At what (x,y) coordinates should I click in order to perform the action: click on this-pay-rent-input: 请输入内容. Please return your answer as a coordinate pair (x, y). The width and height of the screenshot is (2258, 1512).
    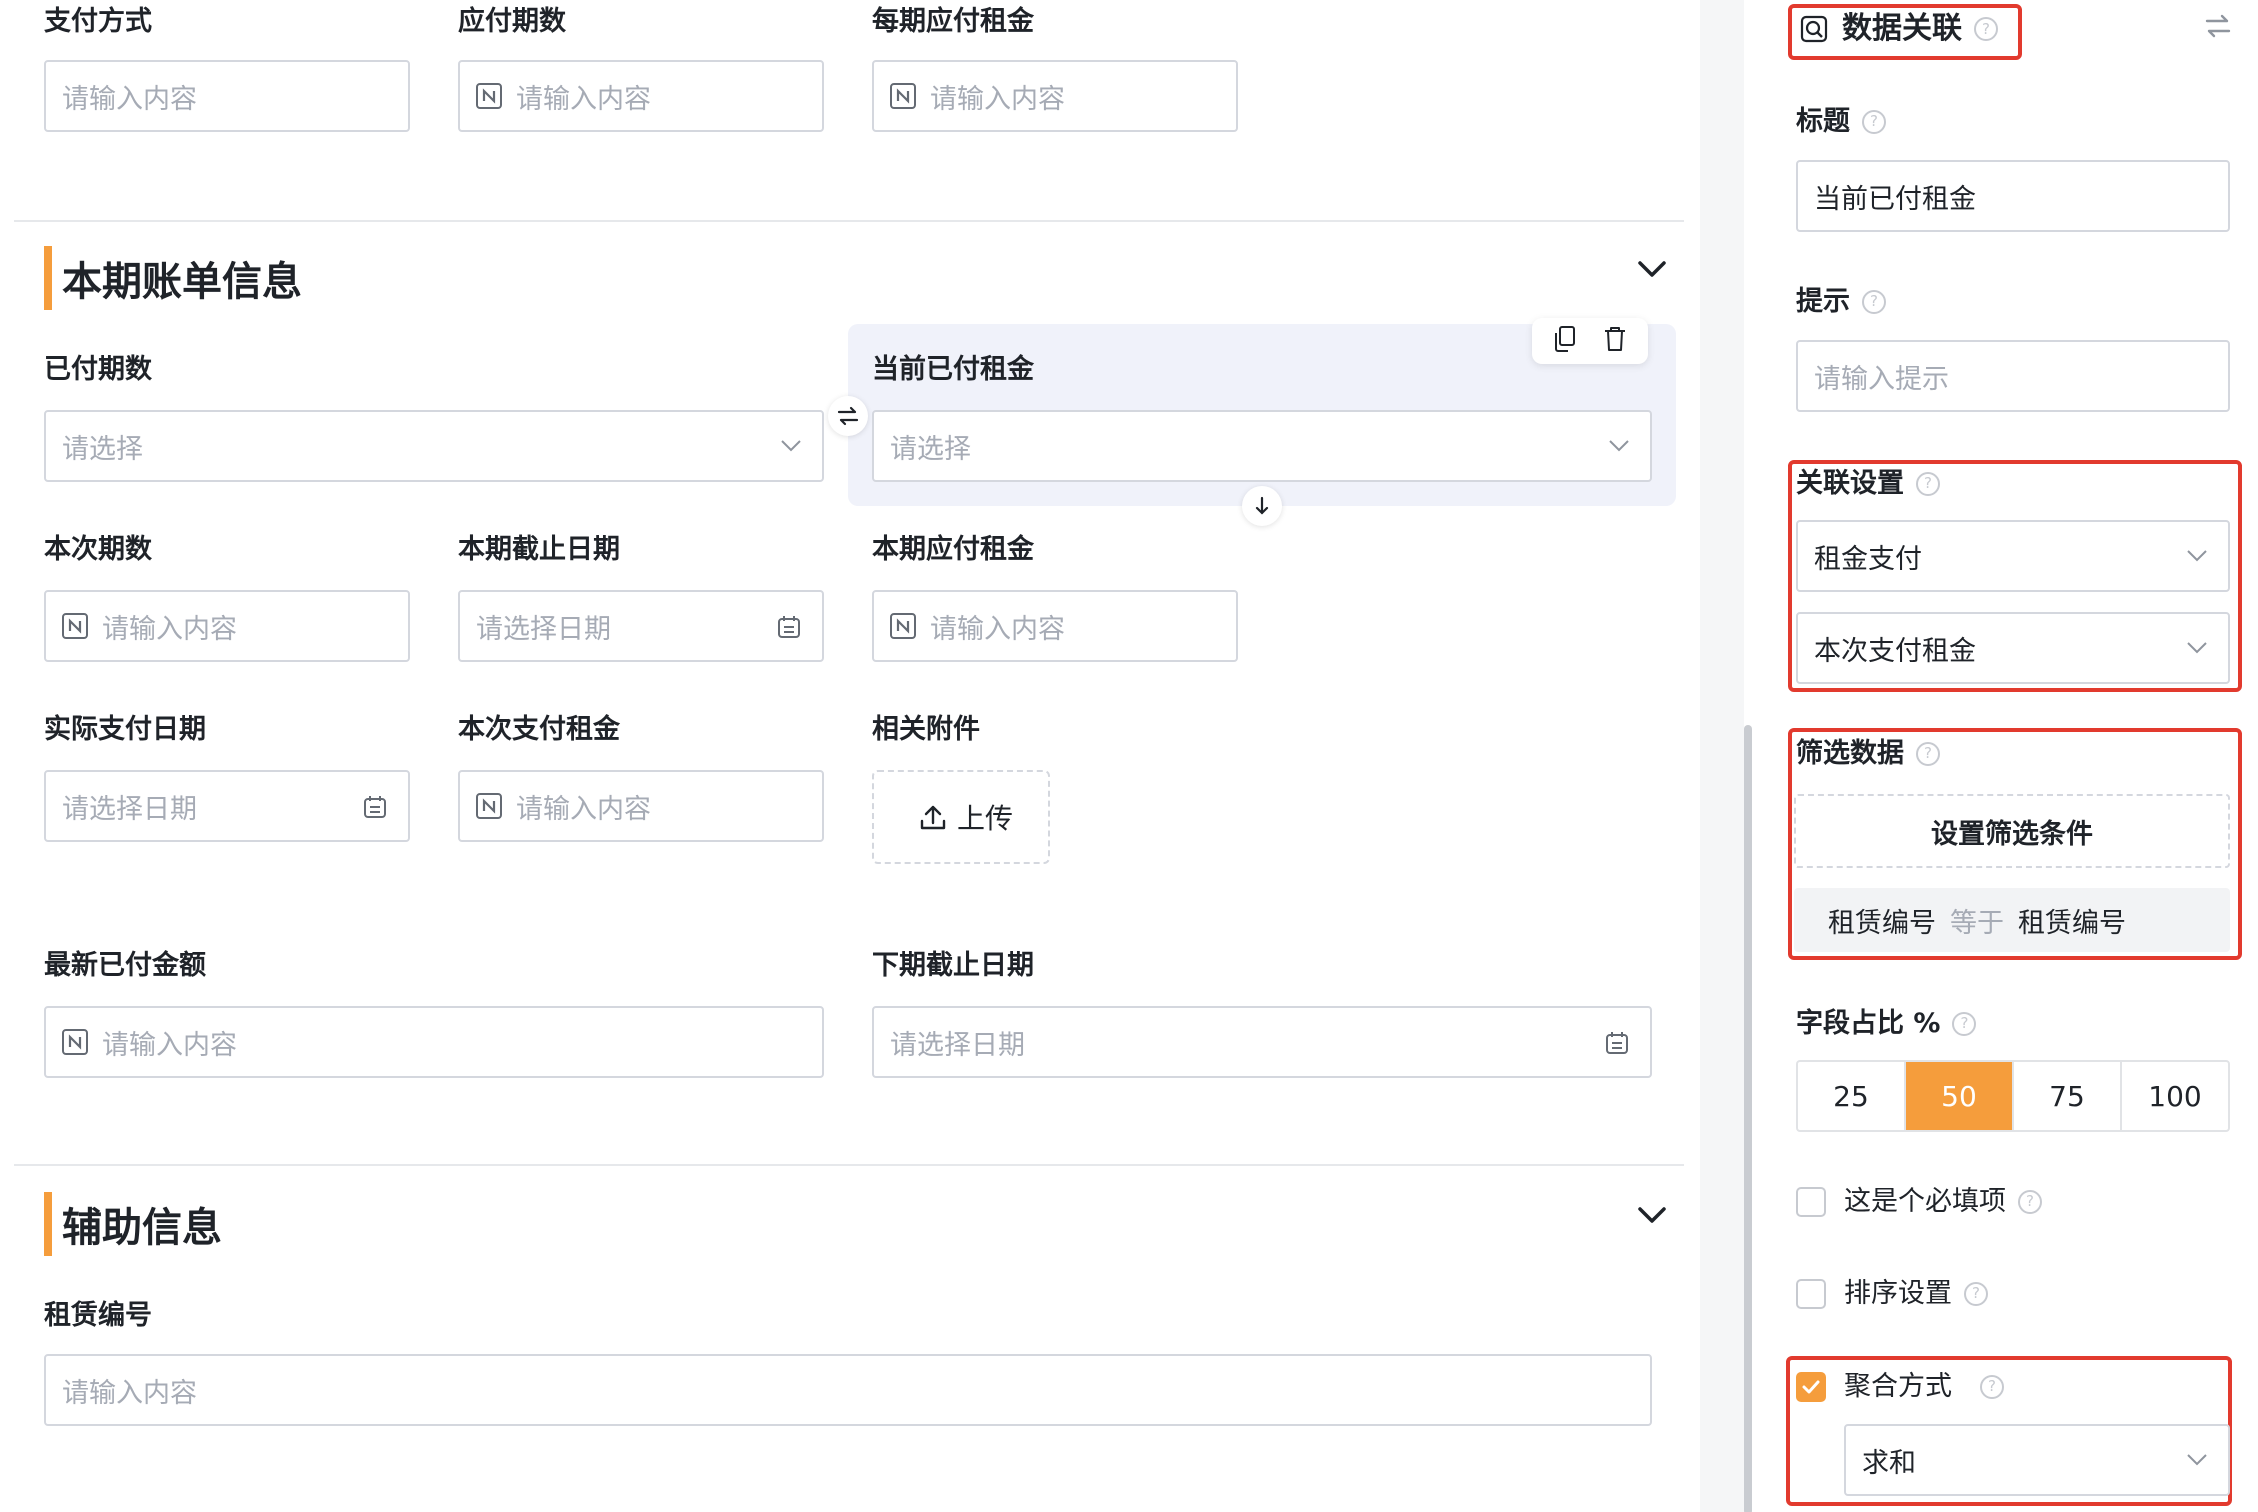
    Looking at the image, I should click on (641, 806).